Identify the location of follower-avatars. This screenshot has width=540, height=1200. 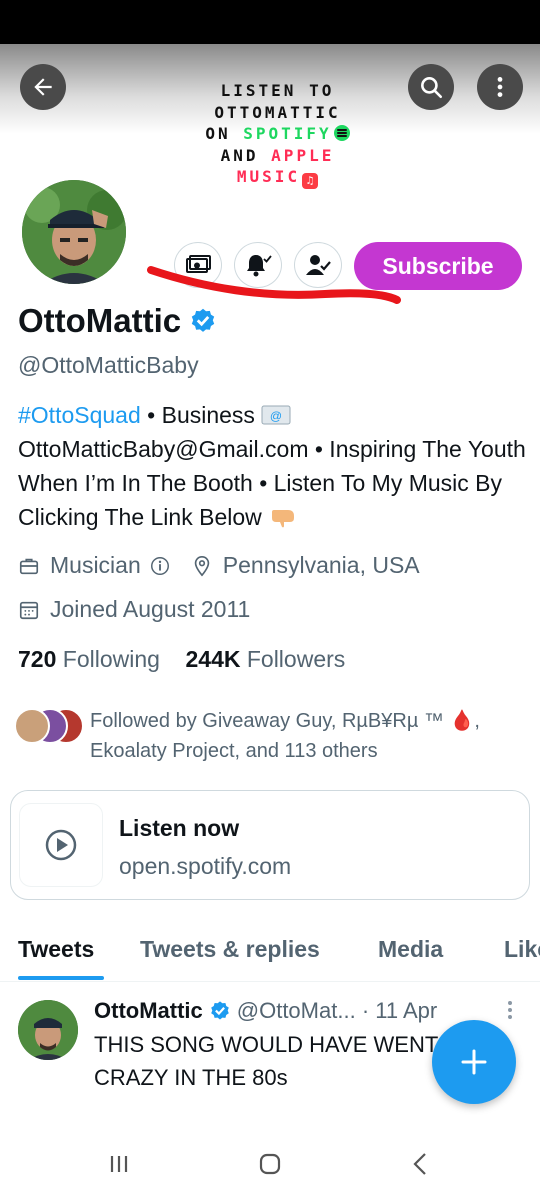
(49, 728).